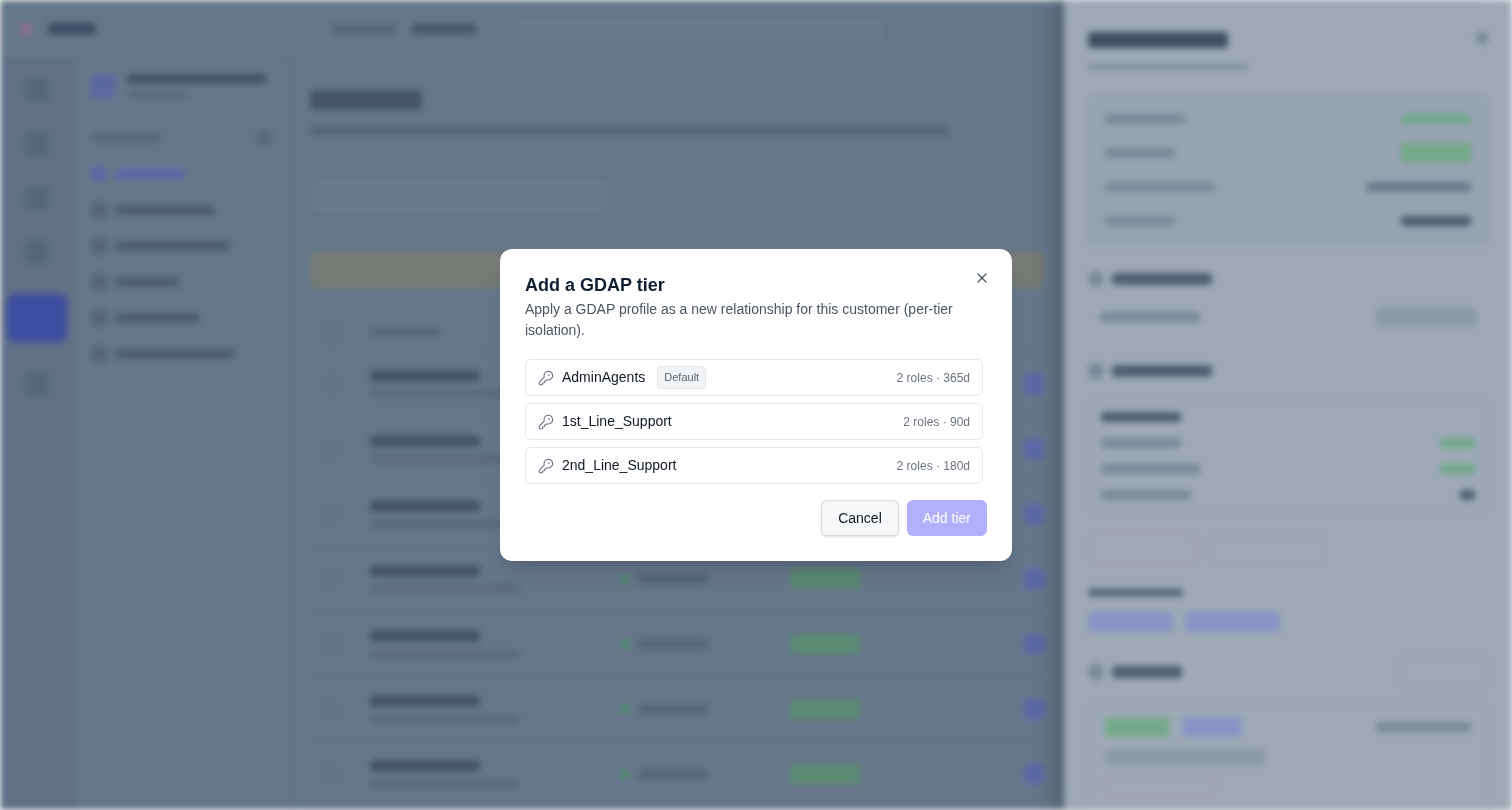 This screenshot has width=1512, height=810. Describe the element at coordinates (739, 320) in the screenshot. I see `dialog-description: Apply a GDAP profile as a new relationship for this customer (per-tier isolation).` at that location.